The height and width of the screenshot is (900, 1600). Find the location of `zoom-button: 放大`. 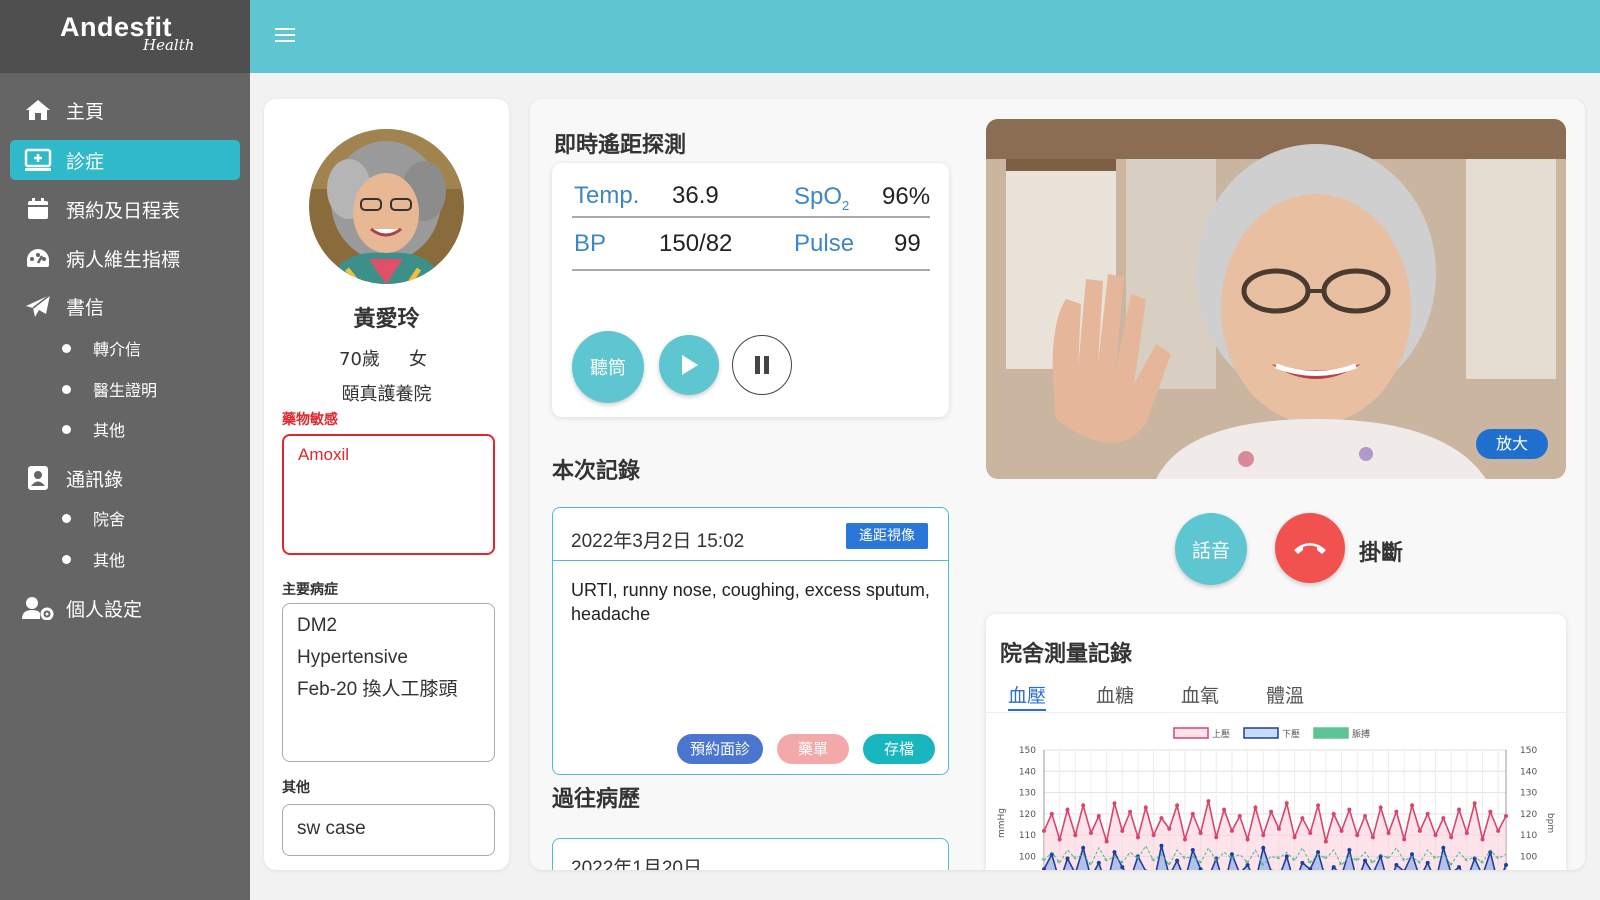

zoom-button: 放大 is located at coordinates (1512, 444).